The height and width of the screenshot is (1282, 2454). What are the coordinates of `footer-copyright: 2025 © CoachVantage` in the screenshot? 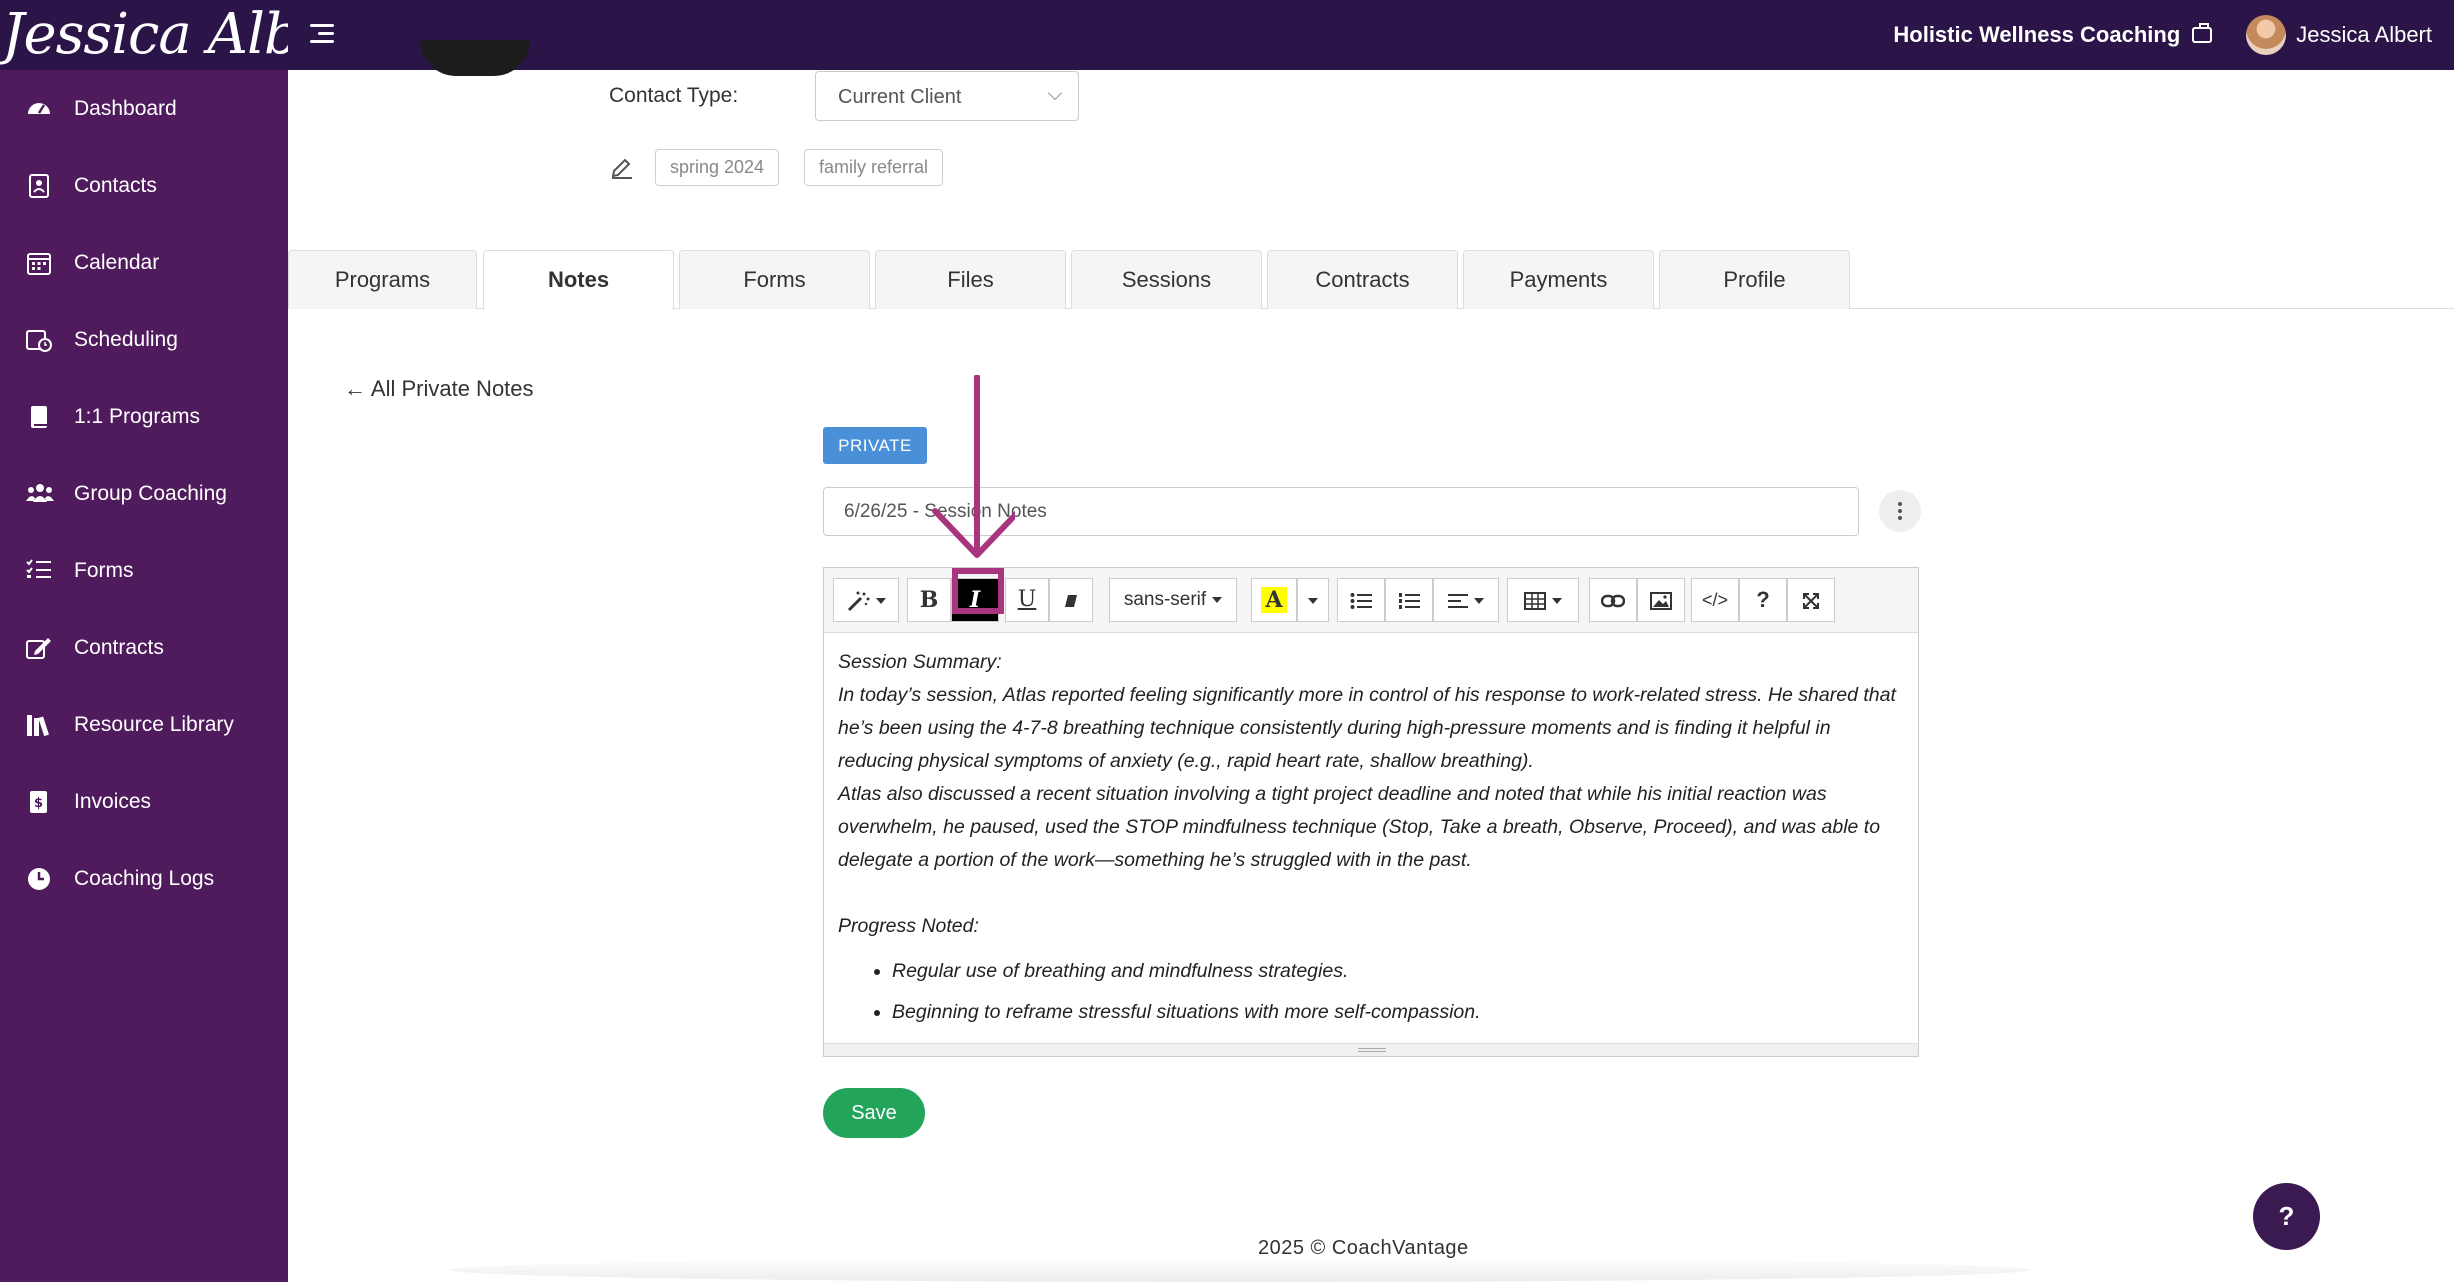 It's located at (1363, 1248).